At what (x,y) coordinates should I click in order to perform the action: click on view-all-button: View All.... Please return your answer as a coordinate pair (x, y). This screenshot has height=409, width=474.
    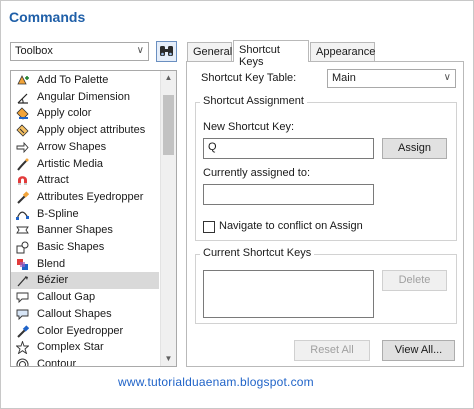
    Looking at the image, I should click on (418, 350).